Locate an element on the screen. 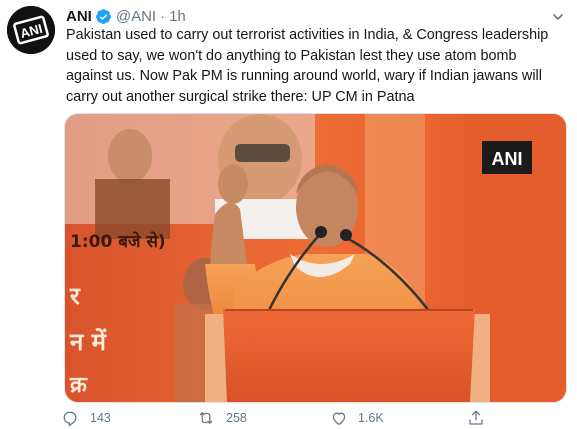  ani-logo: ANI is located at coordinates (31, 30).